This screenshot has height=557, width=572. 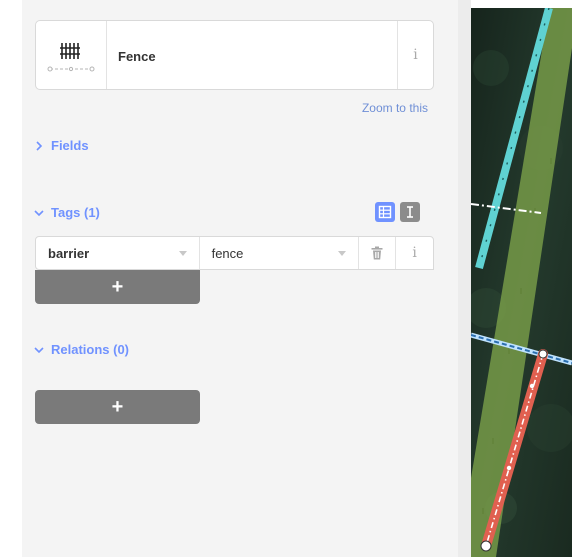 I want to click on fence-icon, so click(x=71, y=57).